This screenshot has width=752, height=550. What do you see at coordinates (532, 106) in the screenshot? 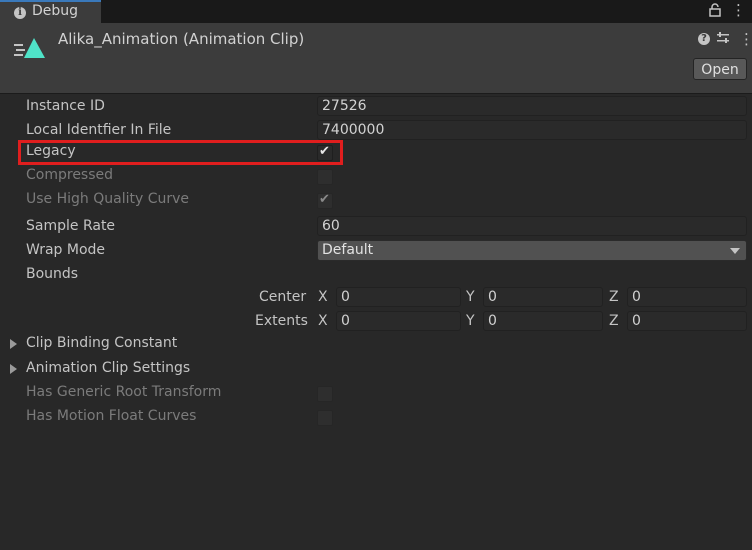
I see `instance-id-field: 27526` at bounding box center [532, 106].